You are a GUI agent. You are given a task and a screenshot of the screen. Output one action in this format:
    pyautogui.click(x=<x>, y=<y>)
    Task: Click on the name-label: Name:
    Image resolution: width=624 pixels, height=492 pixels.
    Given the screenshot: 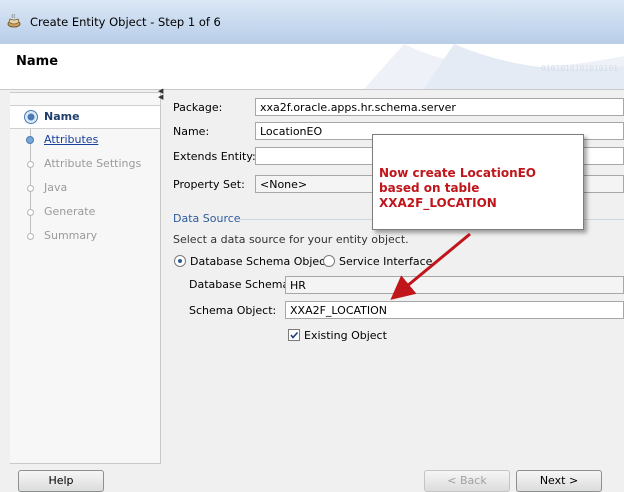 What is the action you would take?
    pyautogui.click(x=191, y=131)
    